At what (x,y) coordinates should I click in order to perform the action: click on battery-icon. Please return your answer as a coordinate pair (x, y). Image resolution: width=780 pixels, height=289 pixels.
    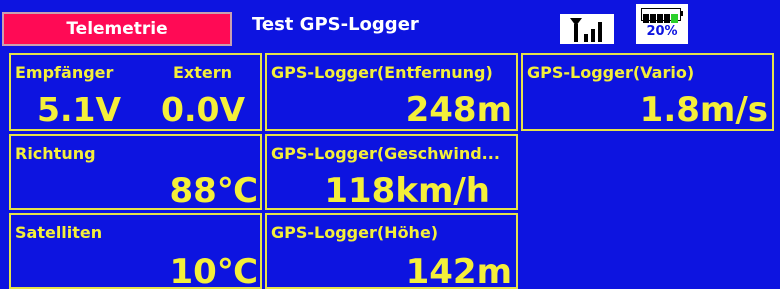
    Looking at the image, I should click on (661, 15).